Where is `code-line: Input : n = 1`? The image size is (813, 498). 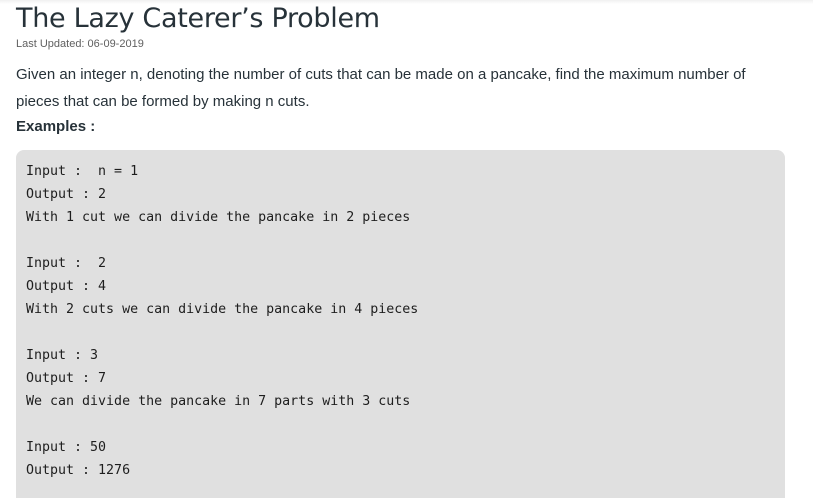
code-line: Input : n = 1 is located at coordinates (82, 171).